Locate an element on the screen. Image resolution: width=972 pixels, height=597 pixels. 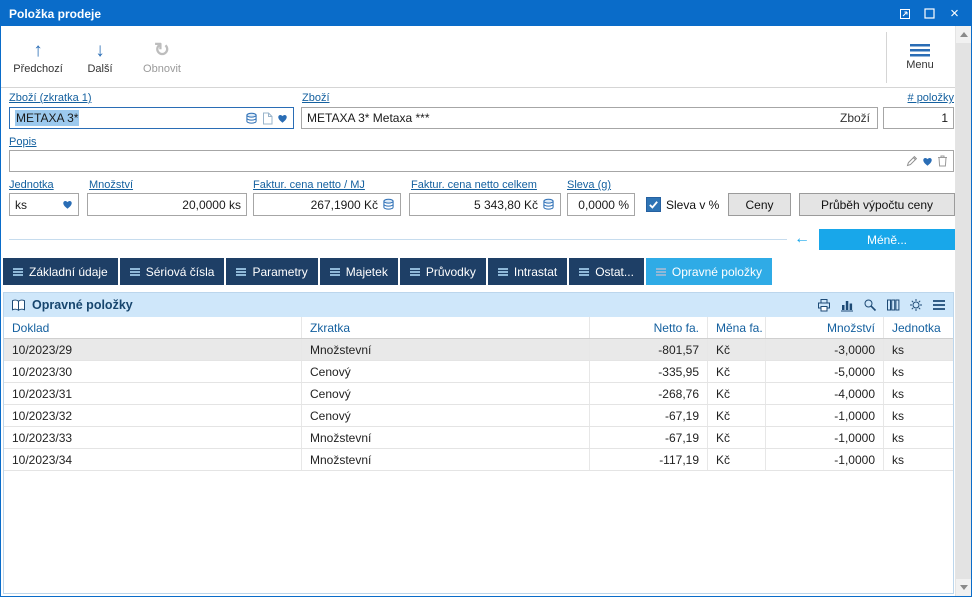
column-header-doklad: Doklad is located at coordinates (153, 327).